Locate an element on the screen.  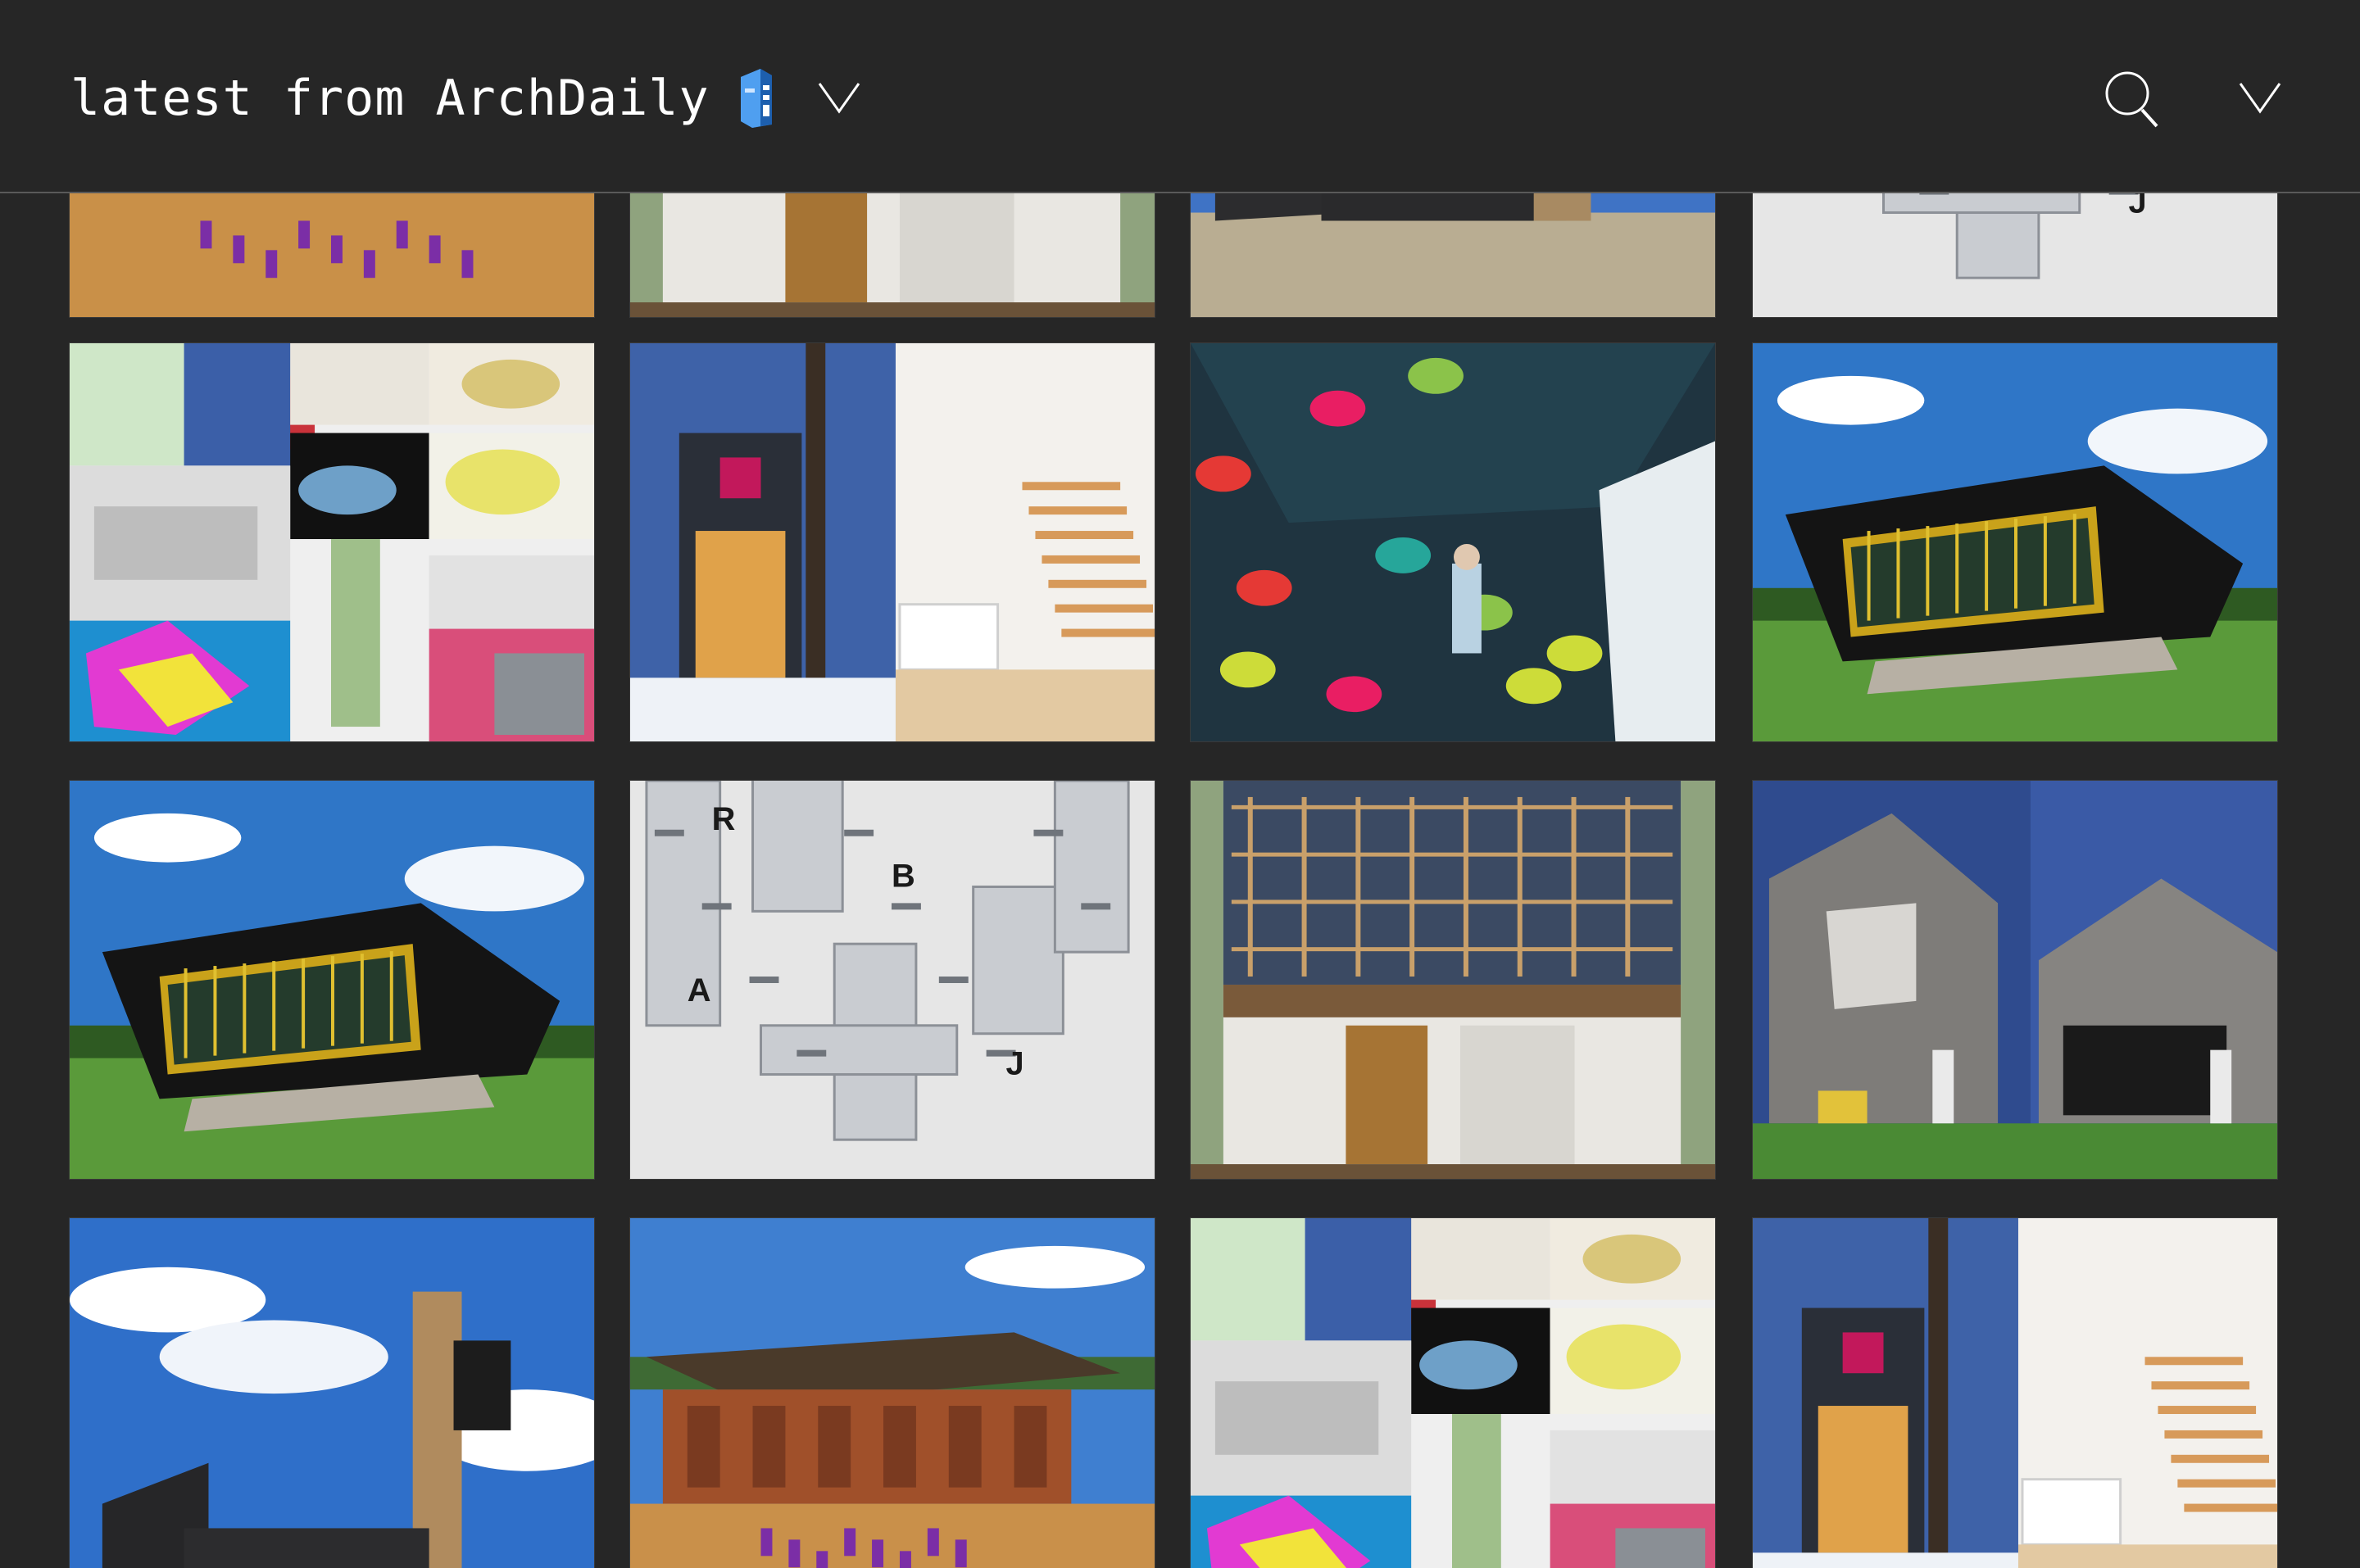
page-title: latest from ArchDaily is located at coordinates (390, 98).